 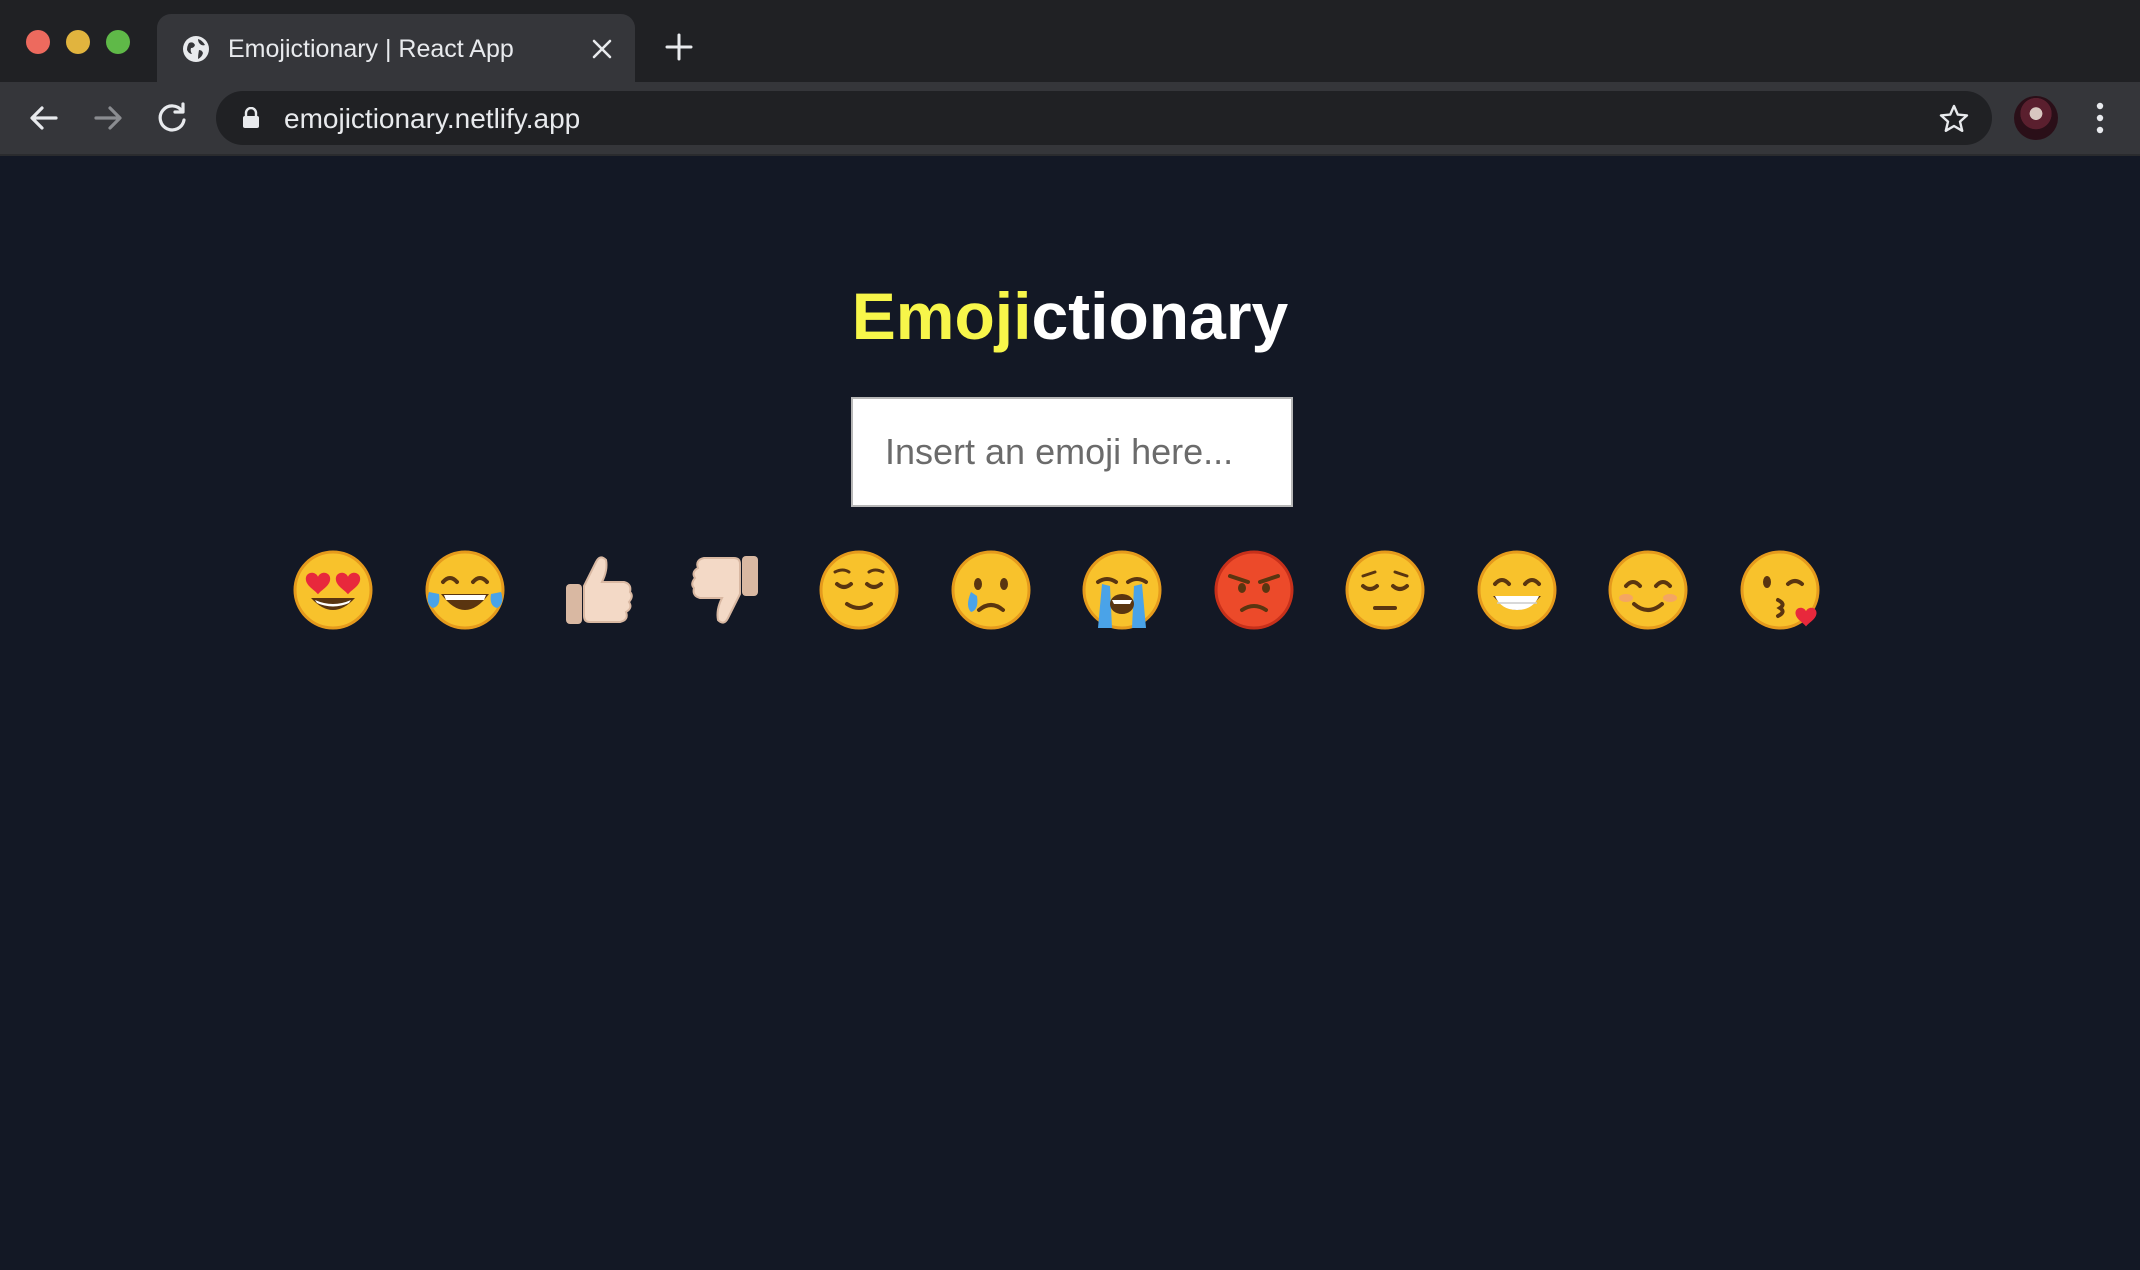 What do you see at coordinates (1070, 598) in the screenshot?
I see `emoji-list` at bounding box center [1070, 598].